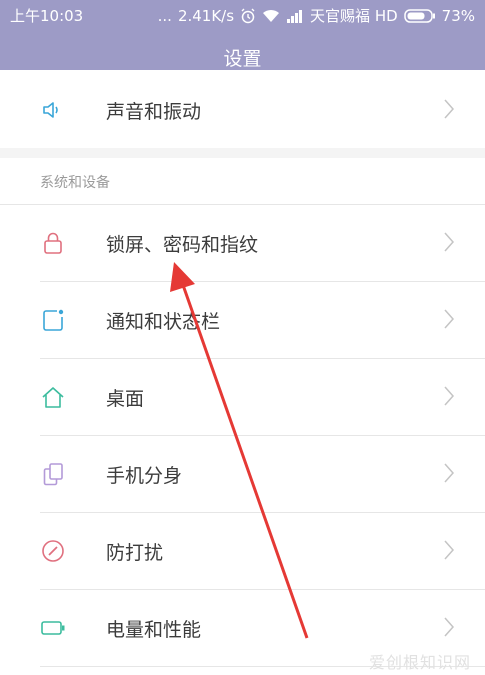 The image size is (485, 675). What do you see at coordinates (419, 662) in the screenshot?
I see `watermark: 爱创根知识网` at bounding box center [419, 662].